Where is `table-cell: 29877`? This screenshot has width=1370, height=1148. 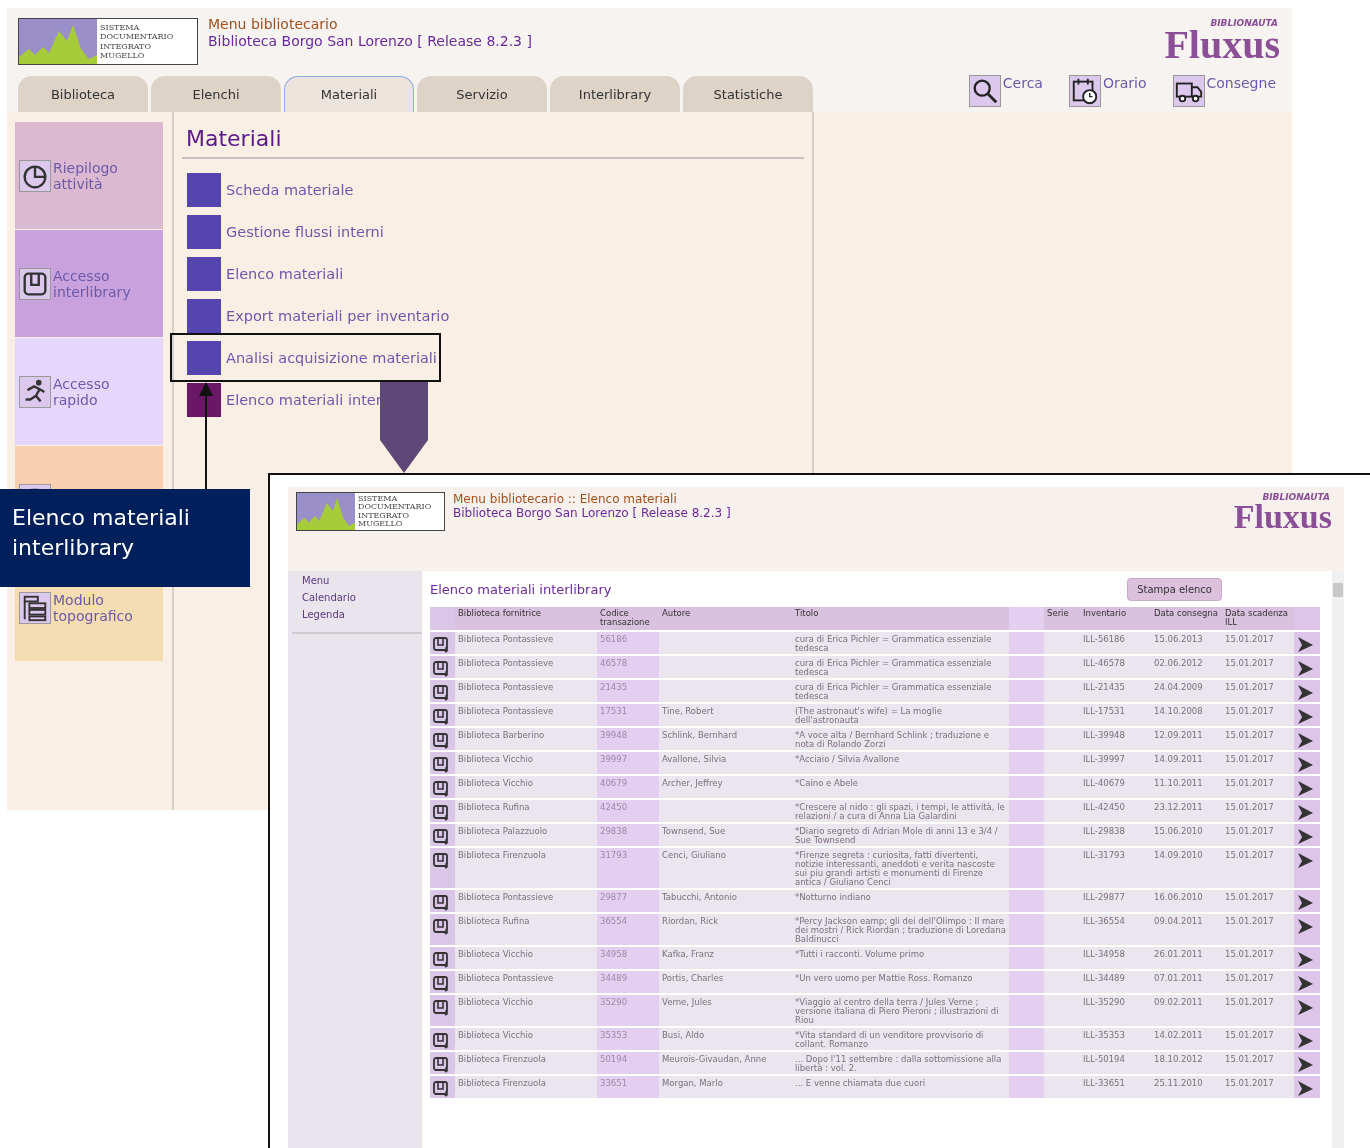 table-cell: 29877 is located at coordinates (628, 901).